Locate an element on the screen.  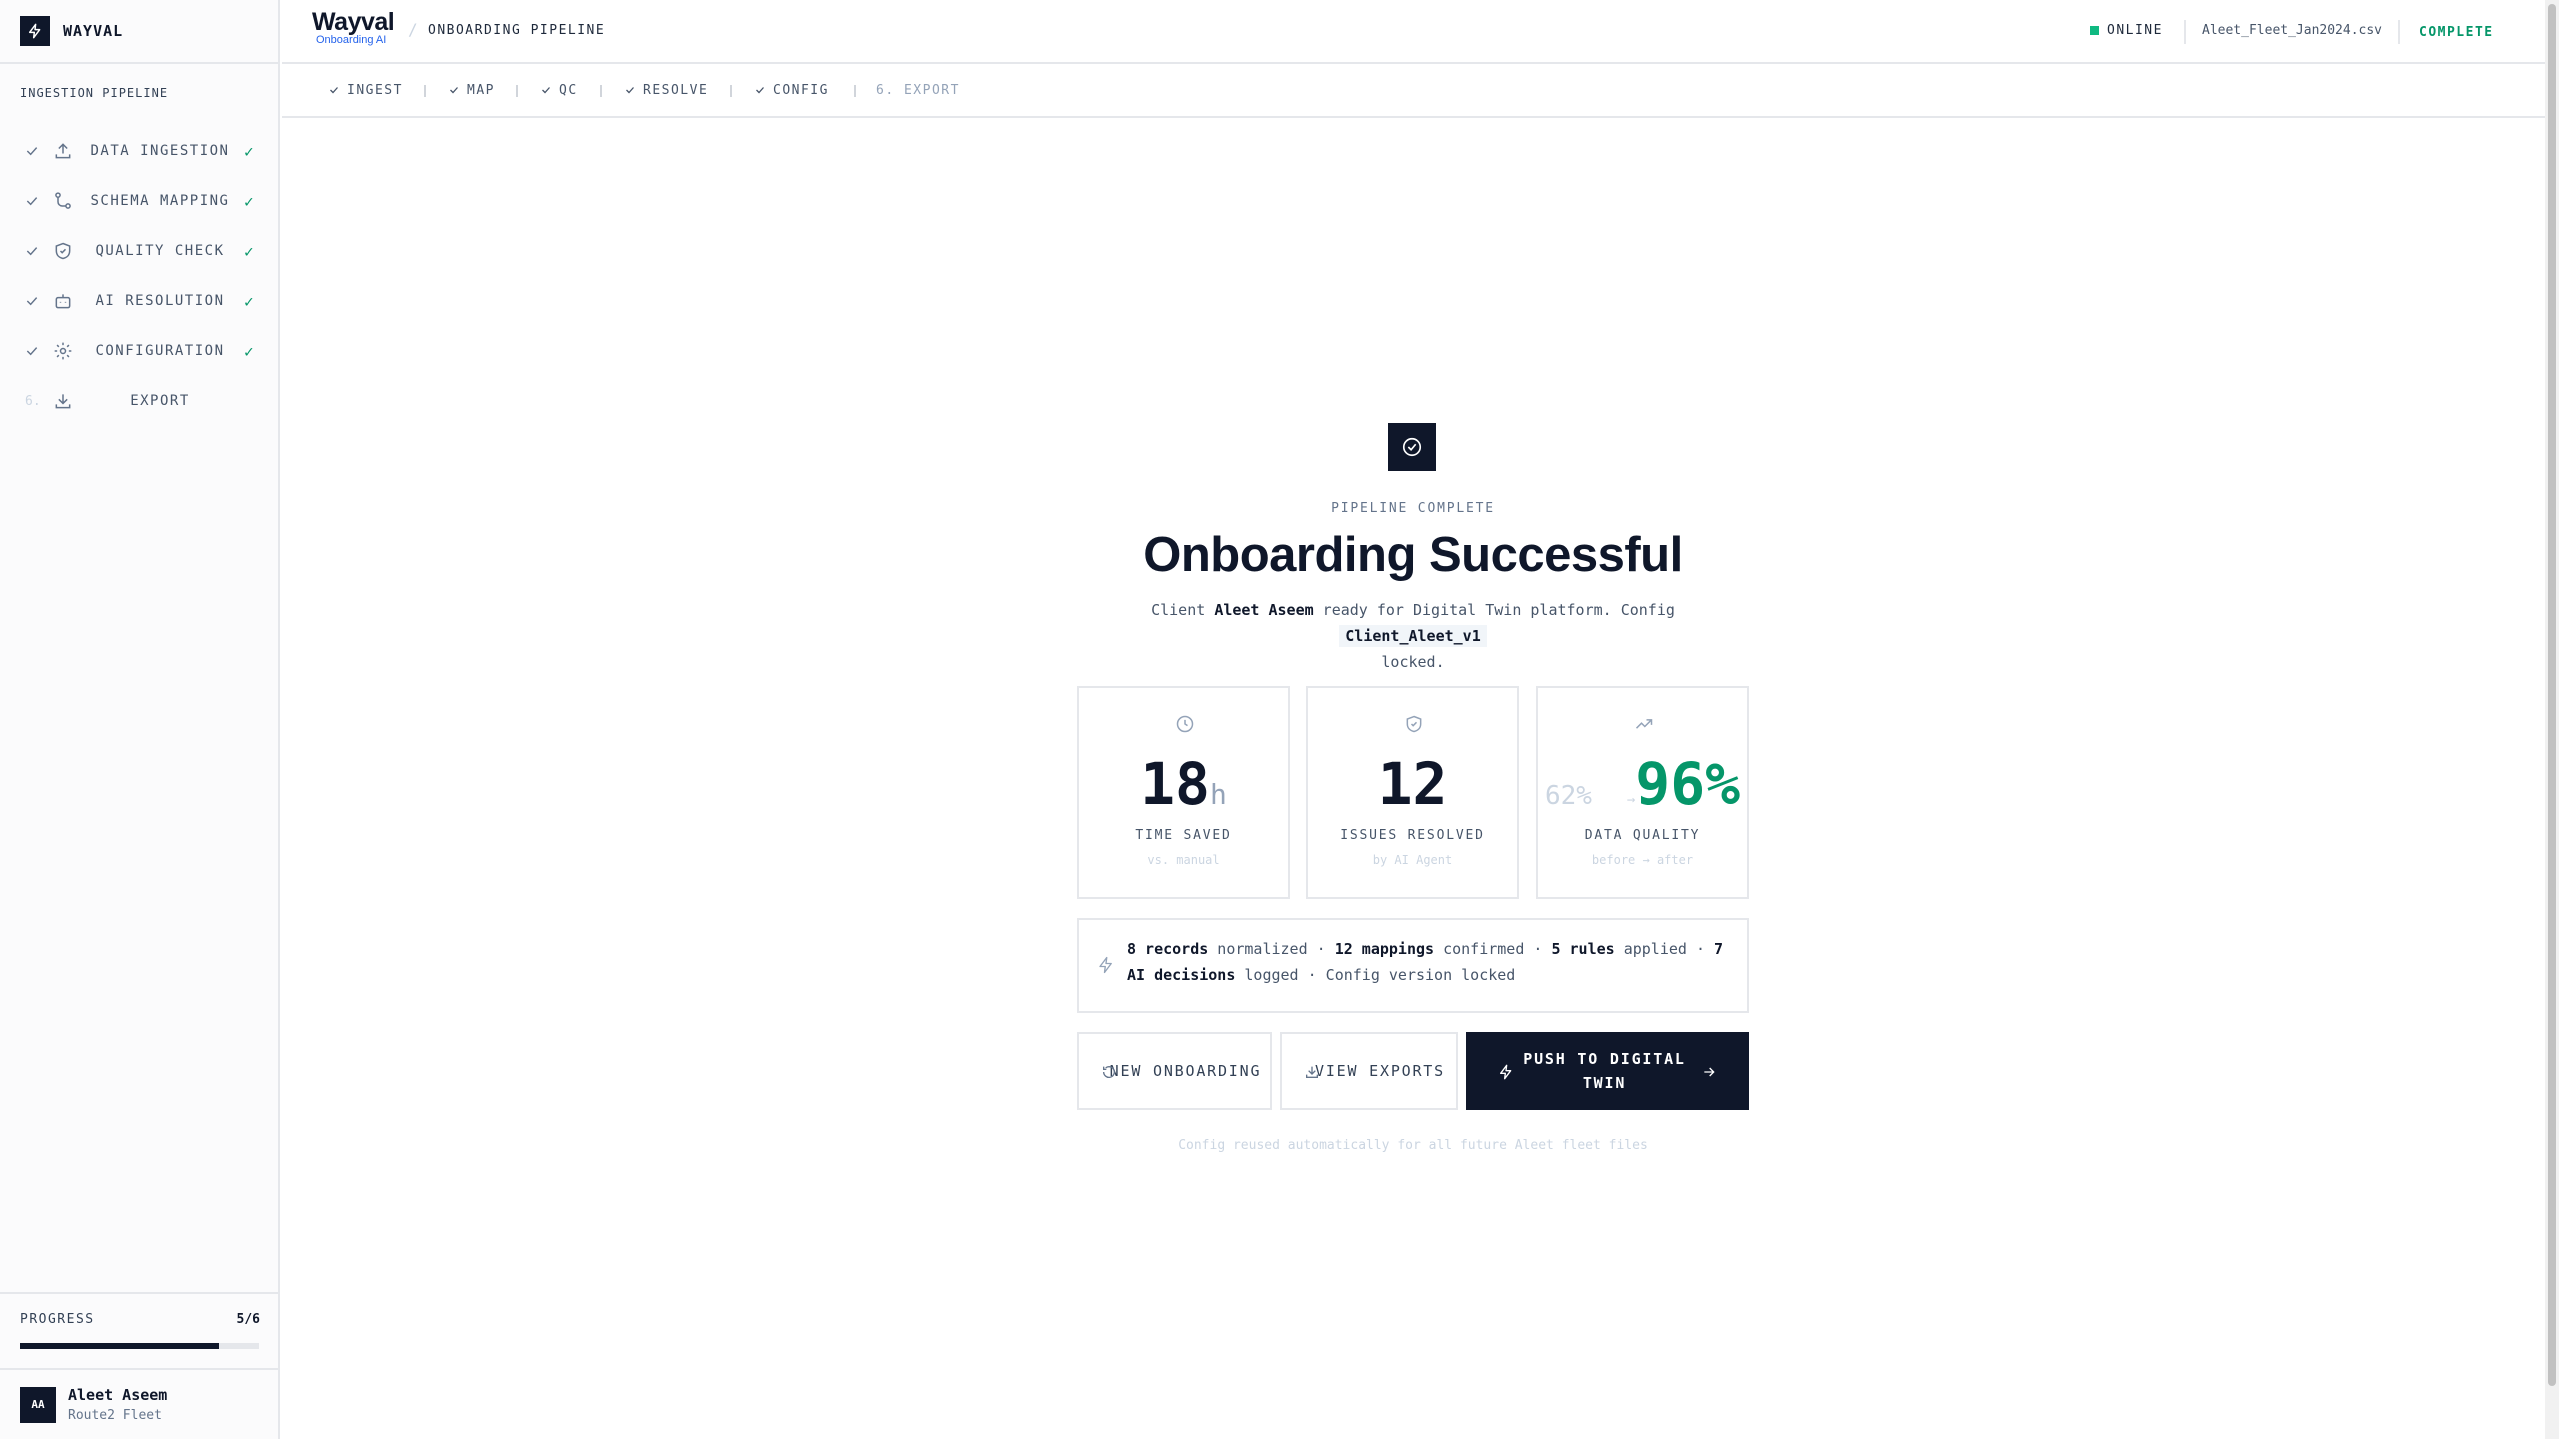
stat-card-data-quality: 62% →96% DATA QUALITY before → after is located at coordinates (1642, 792).